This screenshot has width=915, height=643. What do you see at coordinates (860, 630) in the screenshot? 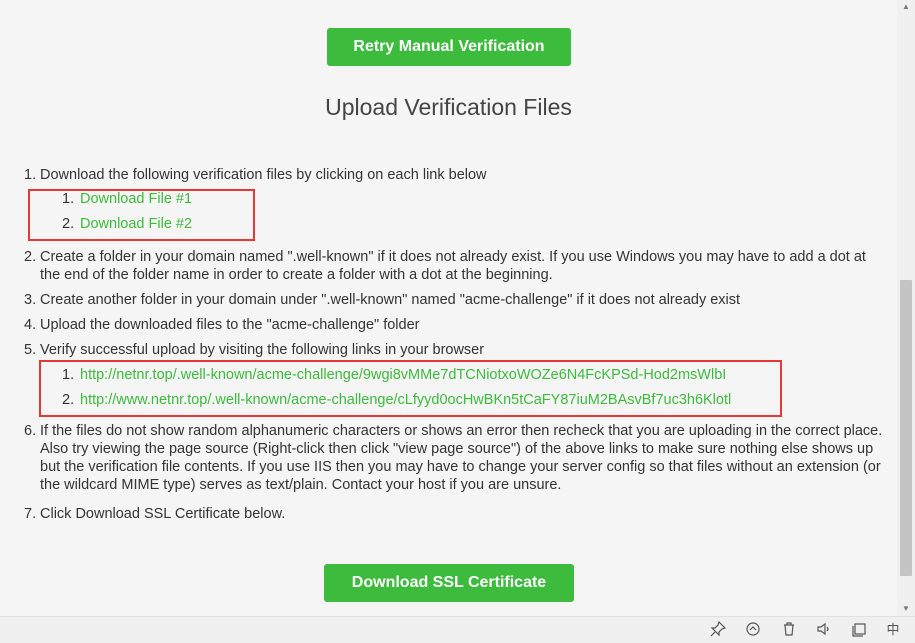
I see `window-icon` at bounding box center [860, 630].